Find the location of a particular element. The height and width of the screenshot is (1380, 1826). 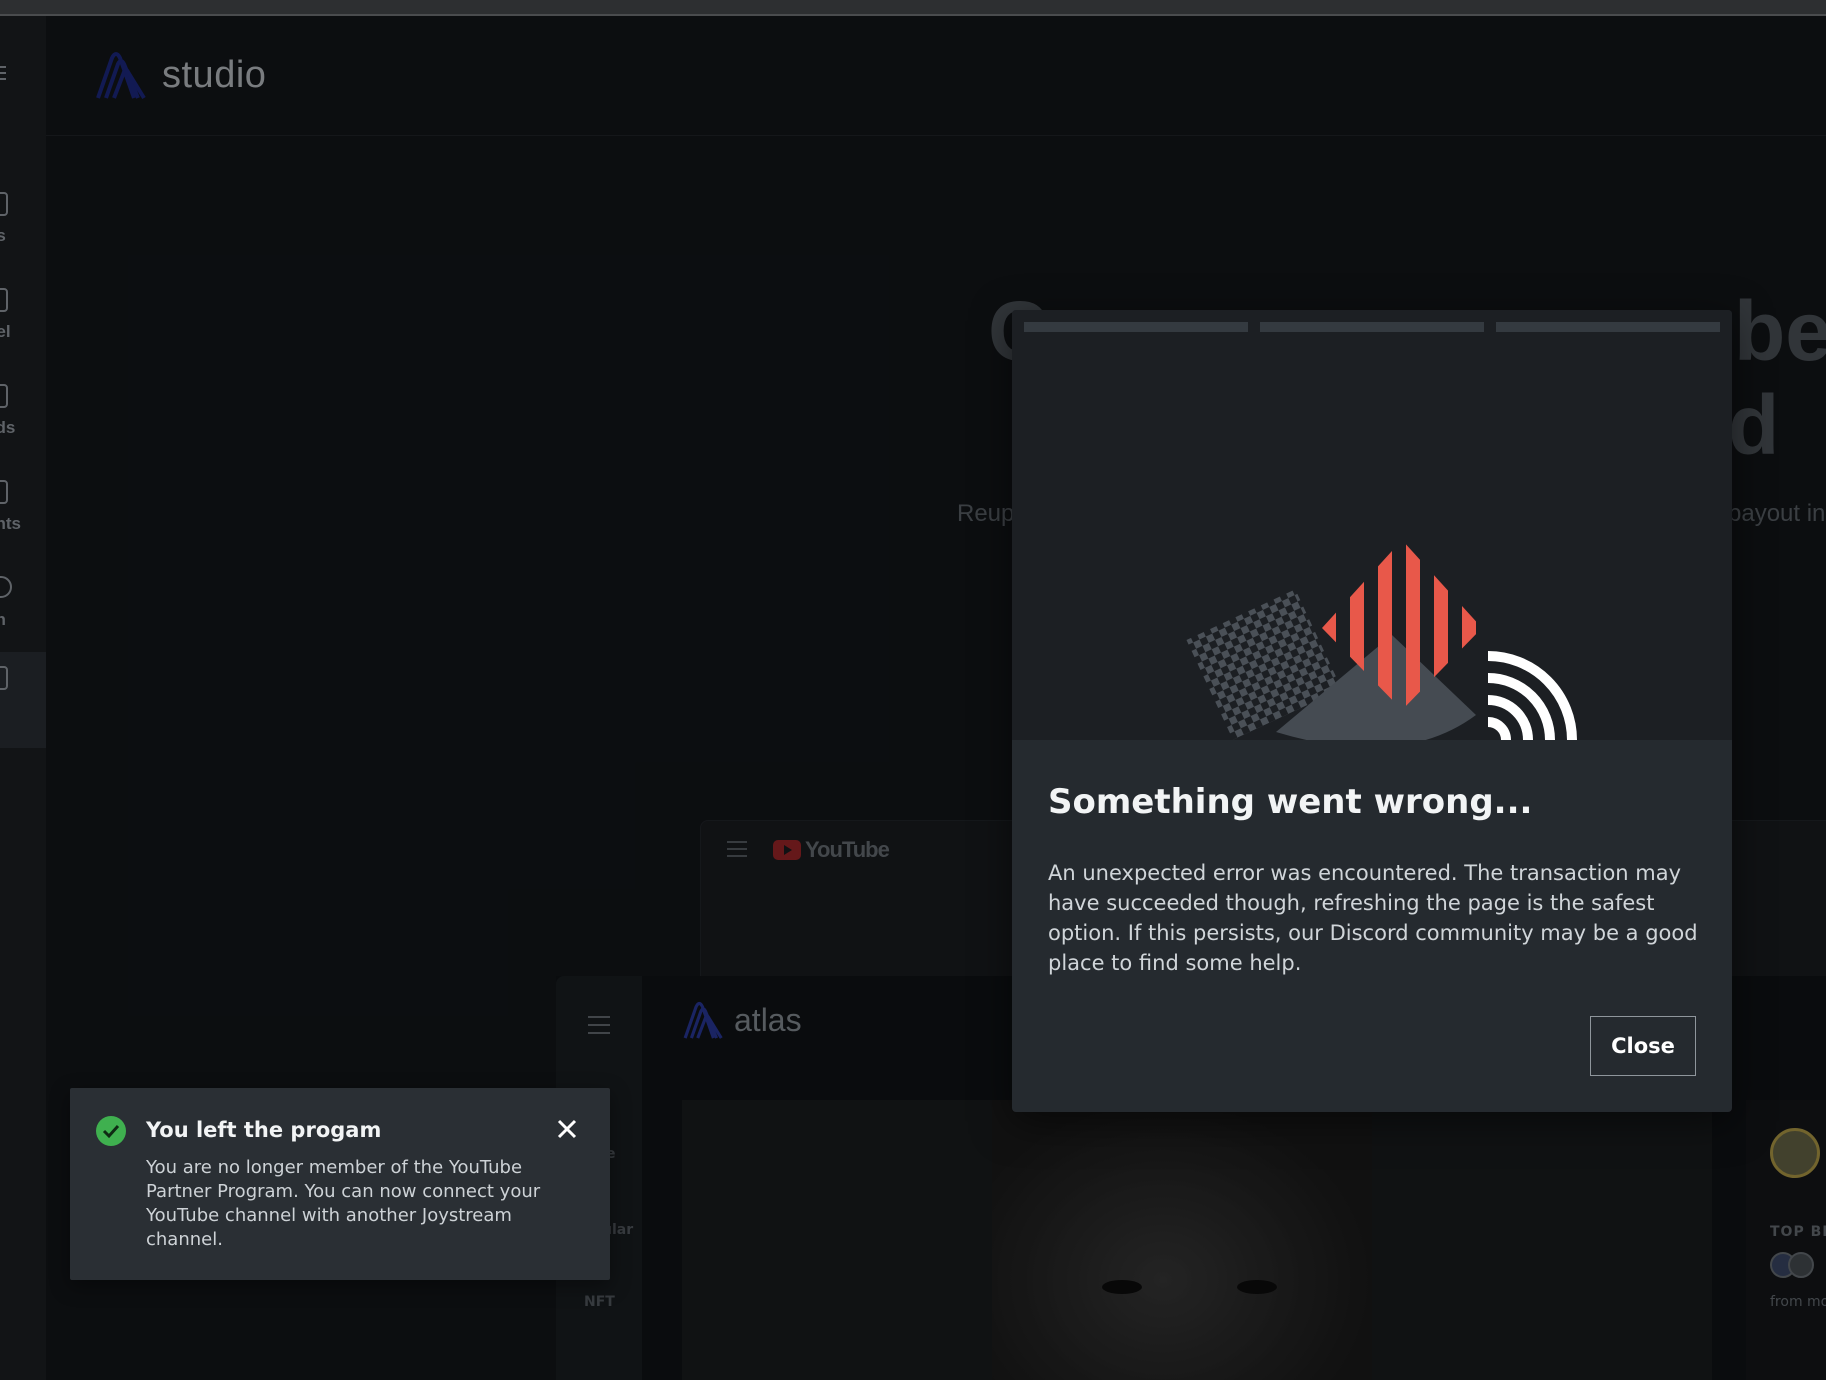

close-button: Close is located at coordinates (1643, 1046).